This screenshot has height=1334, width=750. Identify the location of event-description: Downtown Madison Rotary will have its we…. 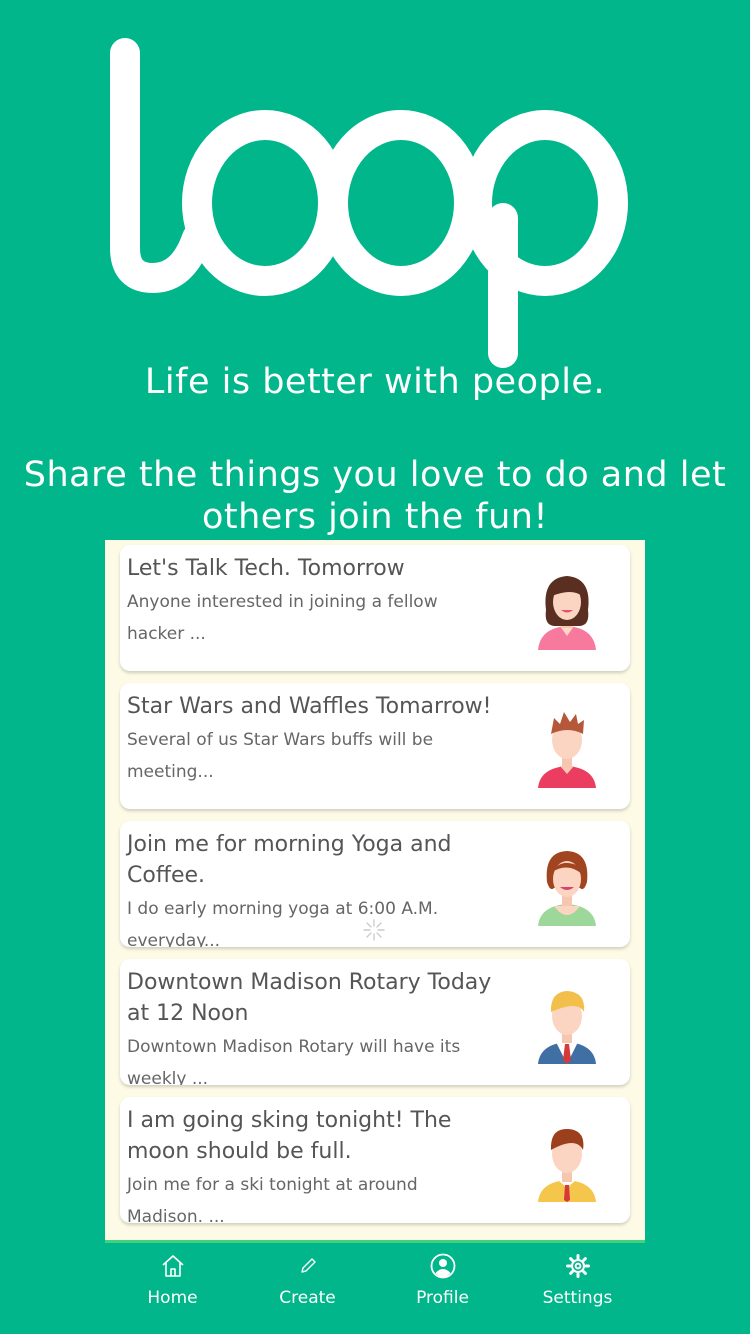
(294, 1061).